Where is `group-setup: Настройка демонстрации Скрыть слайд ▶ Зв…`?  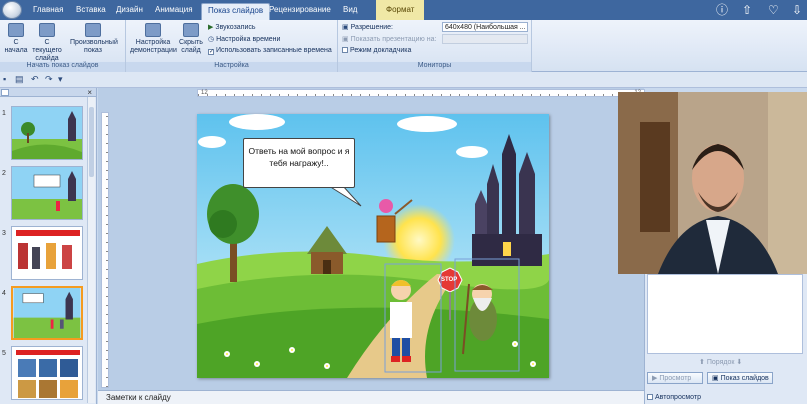 group-setup: Настройка демонстрации Скрыть слайд ▶ Зв… is located at coordinates (232, 46).